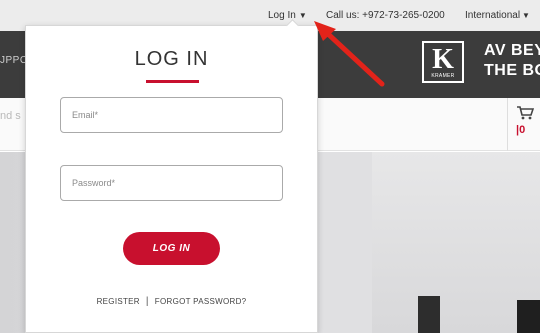  I want to click on register-link: REGISTER, so click(118, 301).